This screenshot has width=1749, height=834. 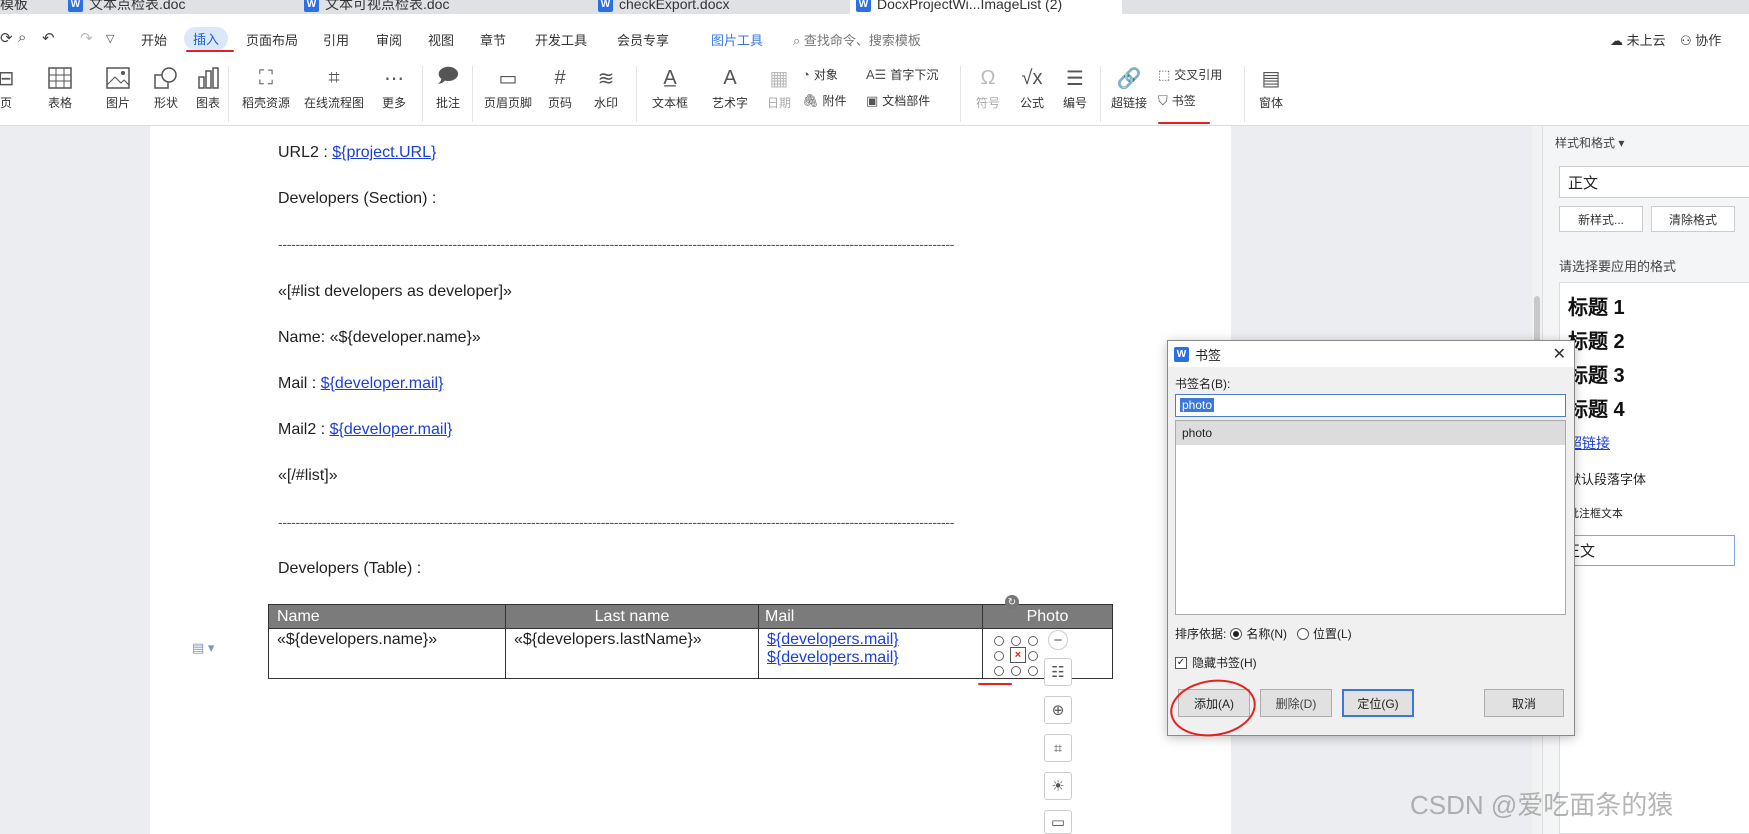 What do you see at coordinates (1181, 662) in the screenshot?
I see `hide-bookmarks-checkbox: ✓` at bounding box center [1181, 662].